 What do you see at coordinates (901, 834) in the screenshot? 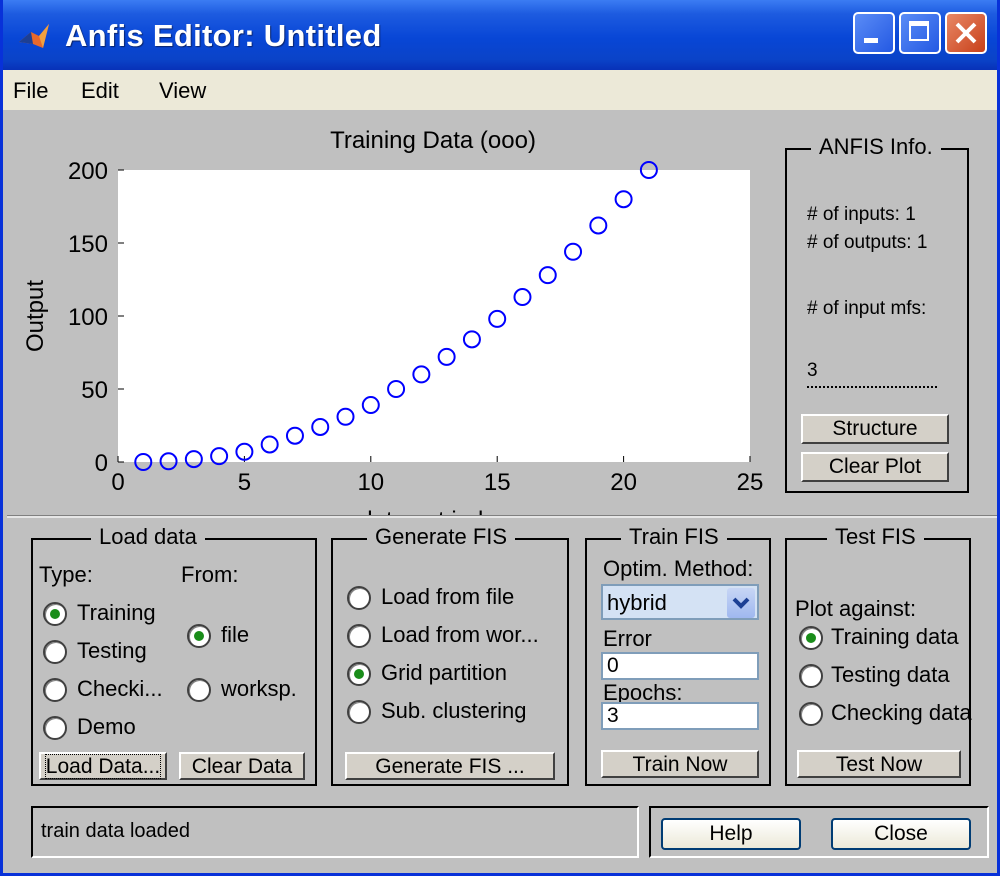
I see `close-button: Close` at bounding box center [901, 834].